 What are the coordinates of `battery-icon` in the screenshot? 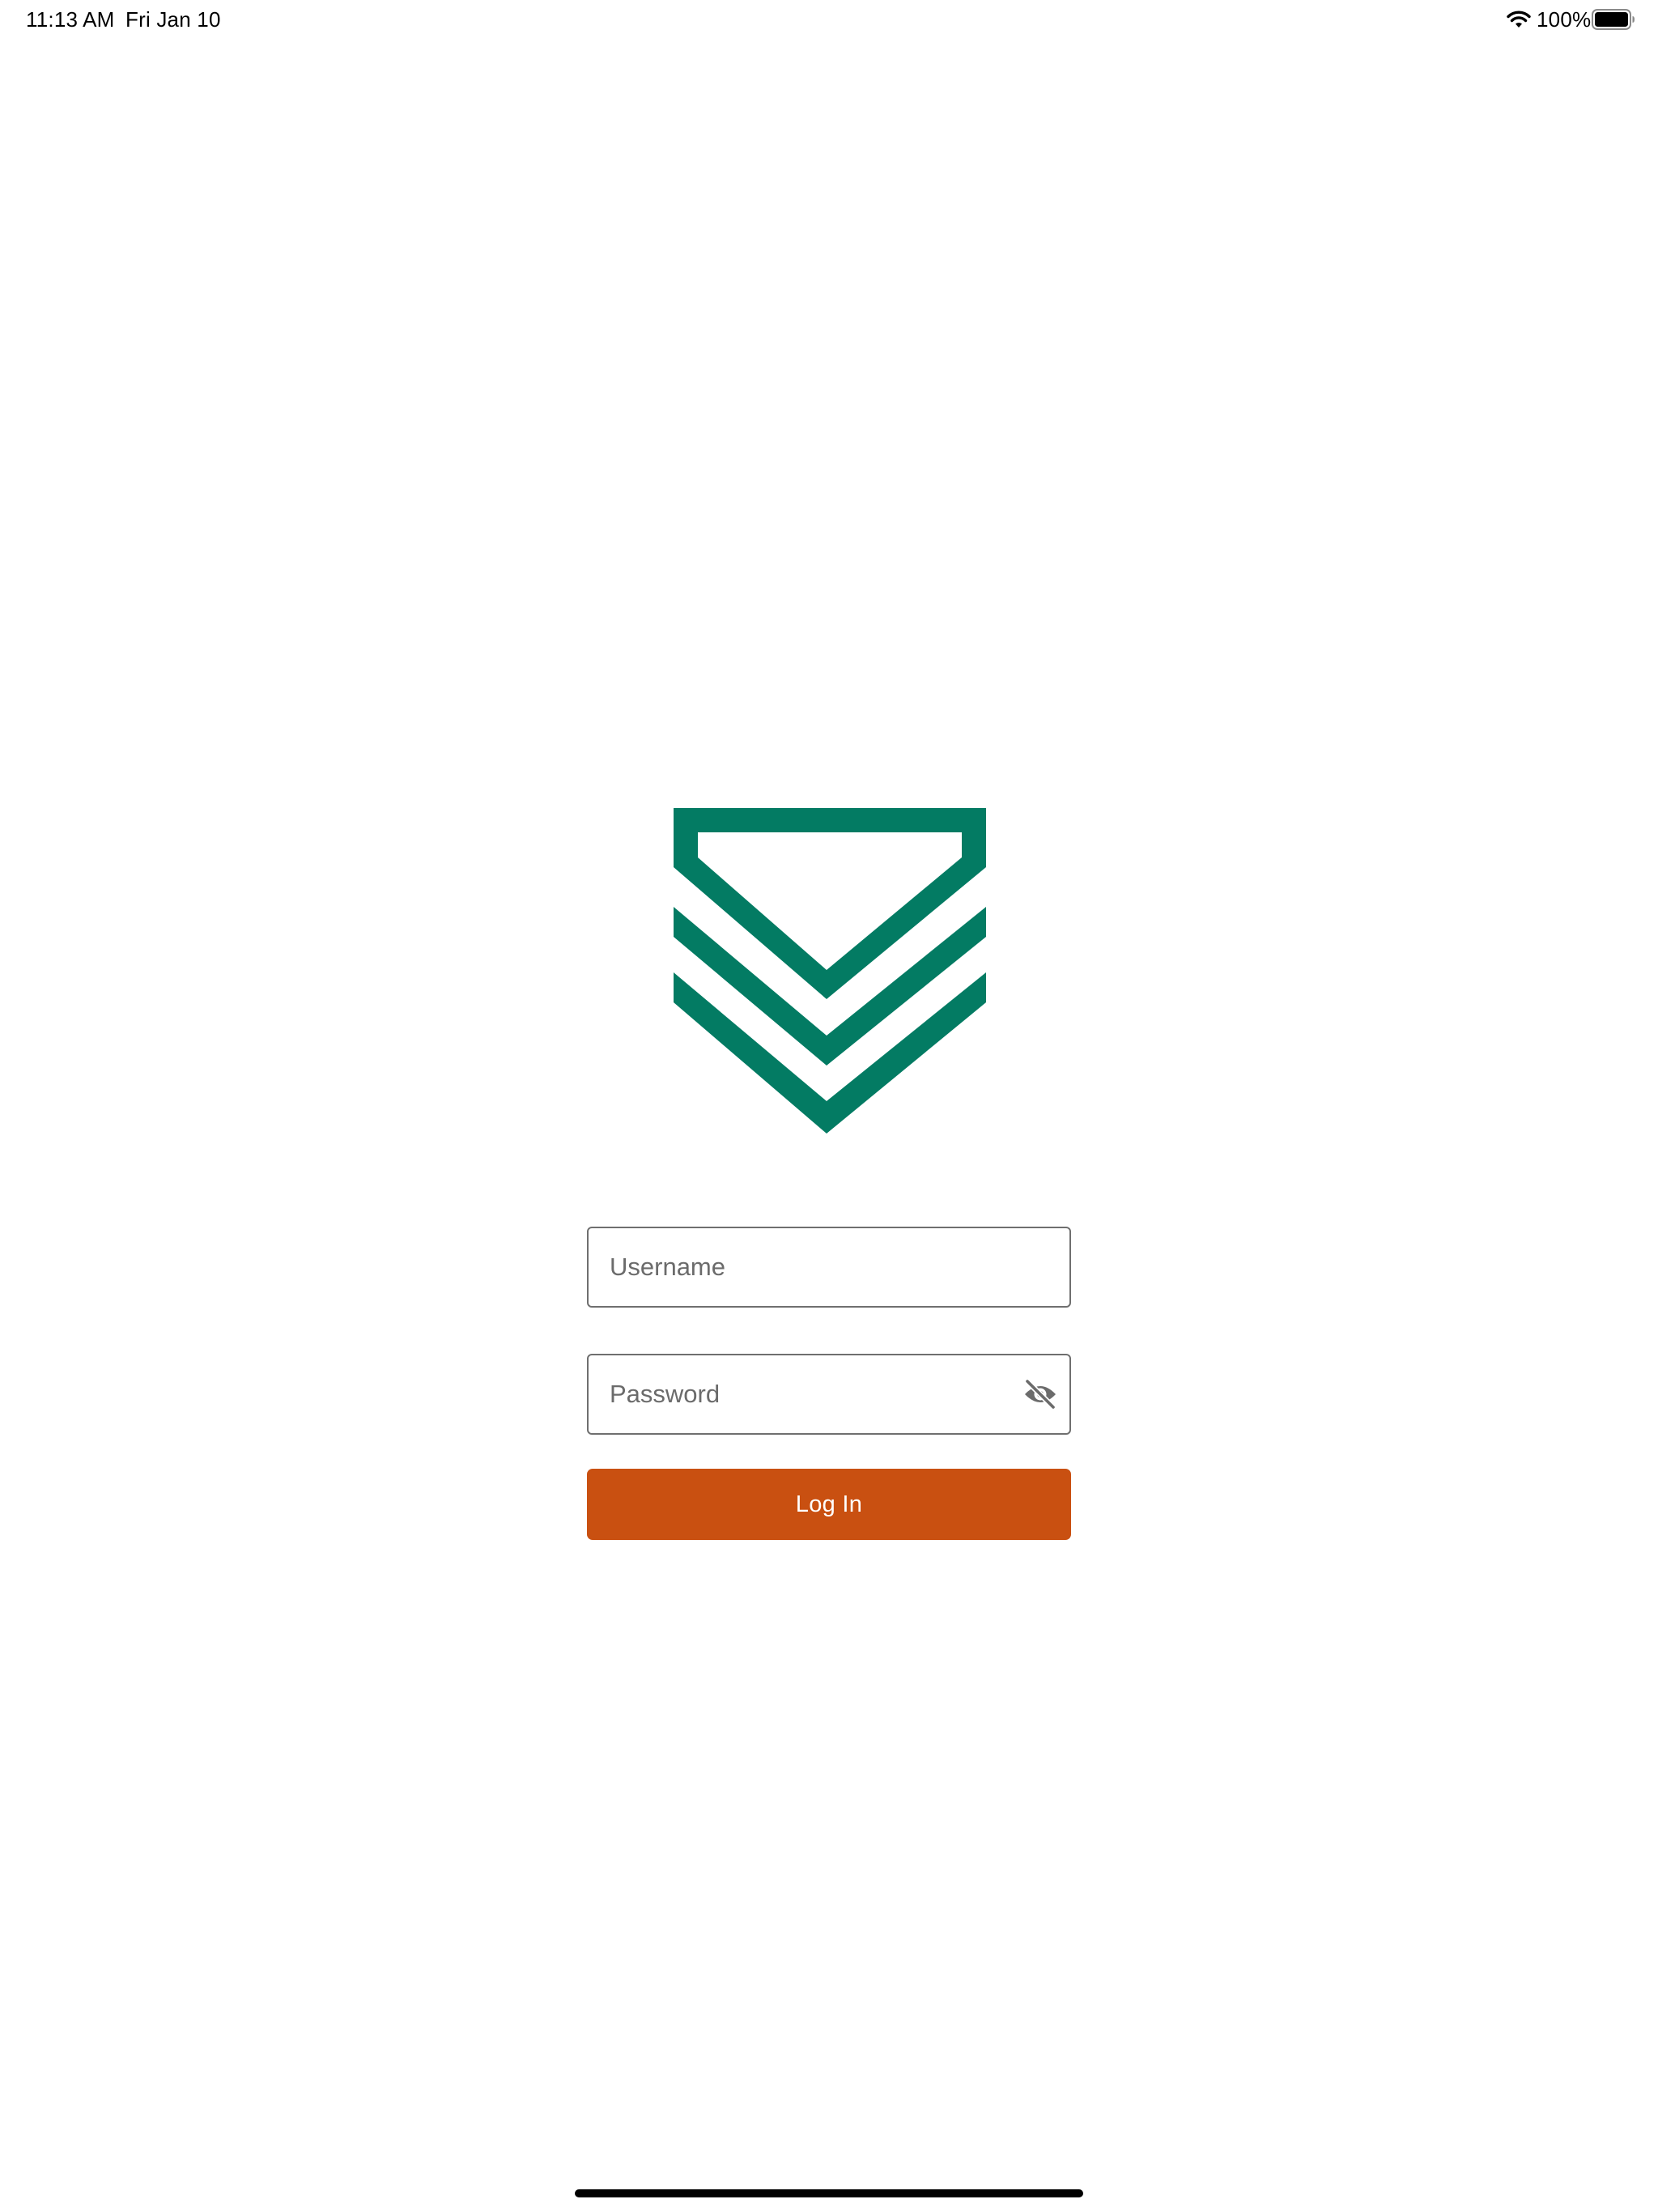 It's located at (1613, 19).